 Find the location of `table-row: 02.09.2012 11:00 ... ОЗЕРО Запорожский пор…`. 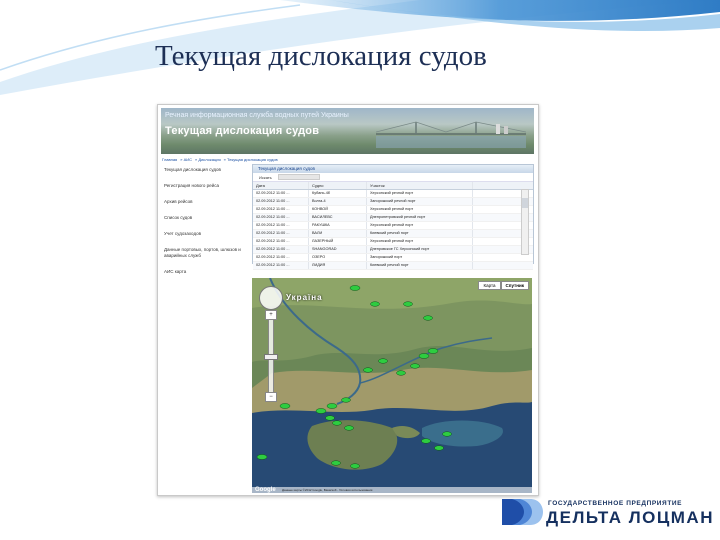

table-row: 02.09.2012 11:00 ... ОЗЕРО Запорожский пор… is located at coordinates (393, 258).